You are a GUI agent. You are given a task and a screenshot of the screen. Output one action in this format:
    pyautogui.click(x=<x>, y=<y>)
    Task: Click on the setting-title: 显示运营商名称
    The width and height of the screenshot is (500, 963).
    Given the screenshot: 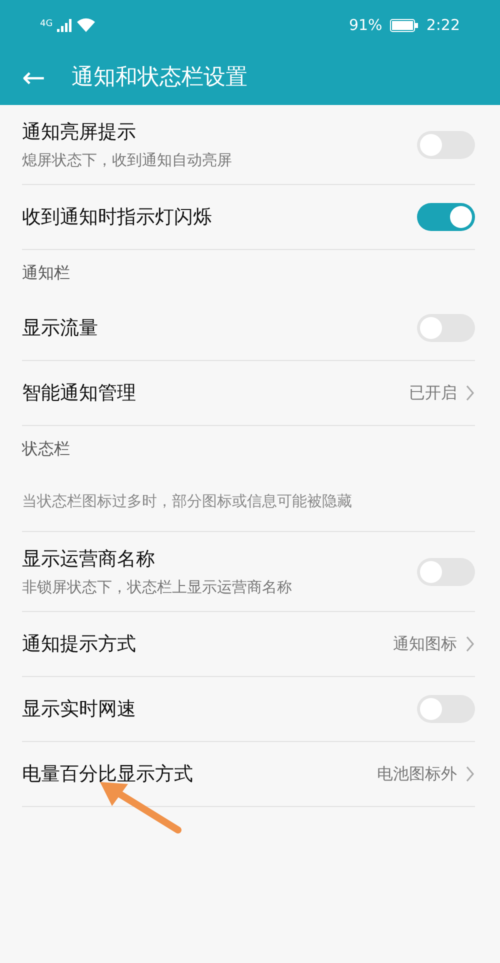 What is the action you would take?
    pyautogui.click(x=89, y=559)
    